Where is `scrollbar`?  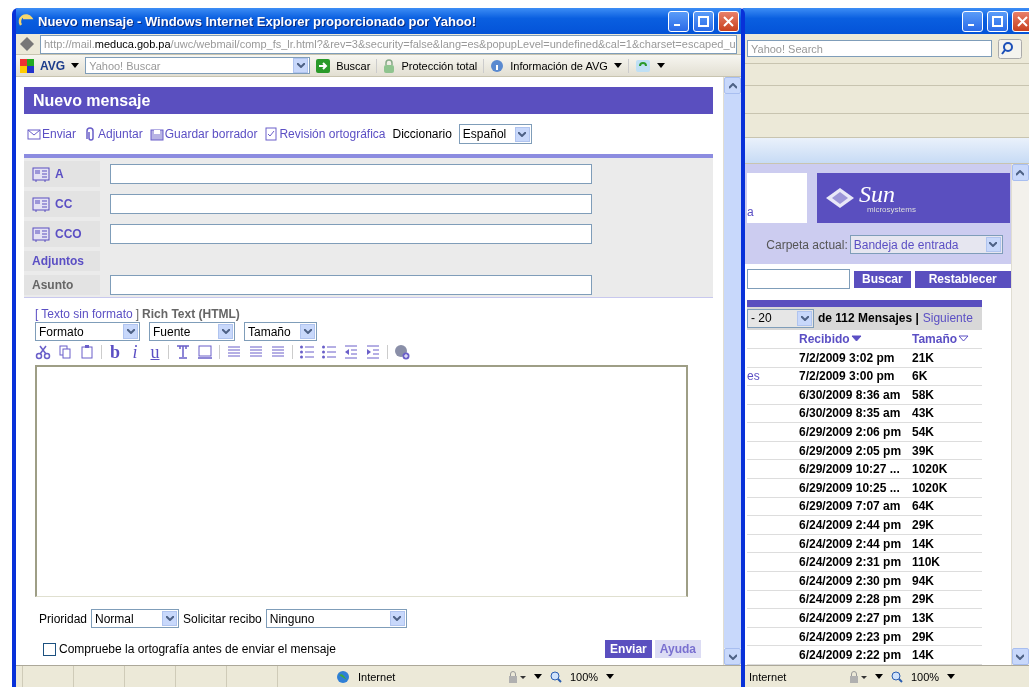 scrollbar is located at coordinates (732, 371).